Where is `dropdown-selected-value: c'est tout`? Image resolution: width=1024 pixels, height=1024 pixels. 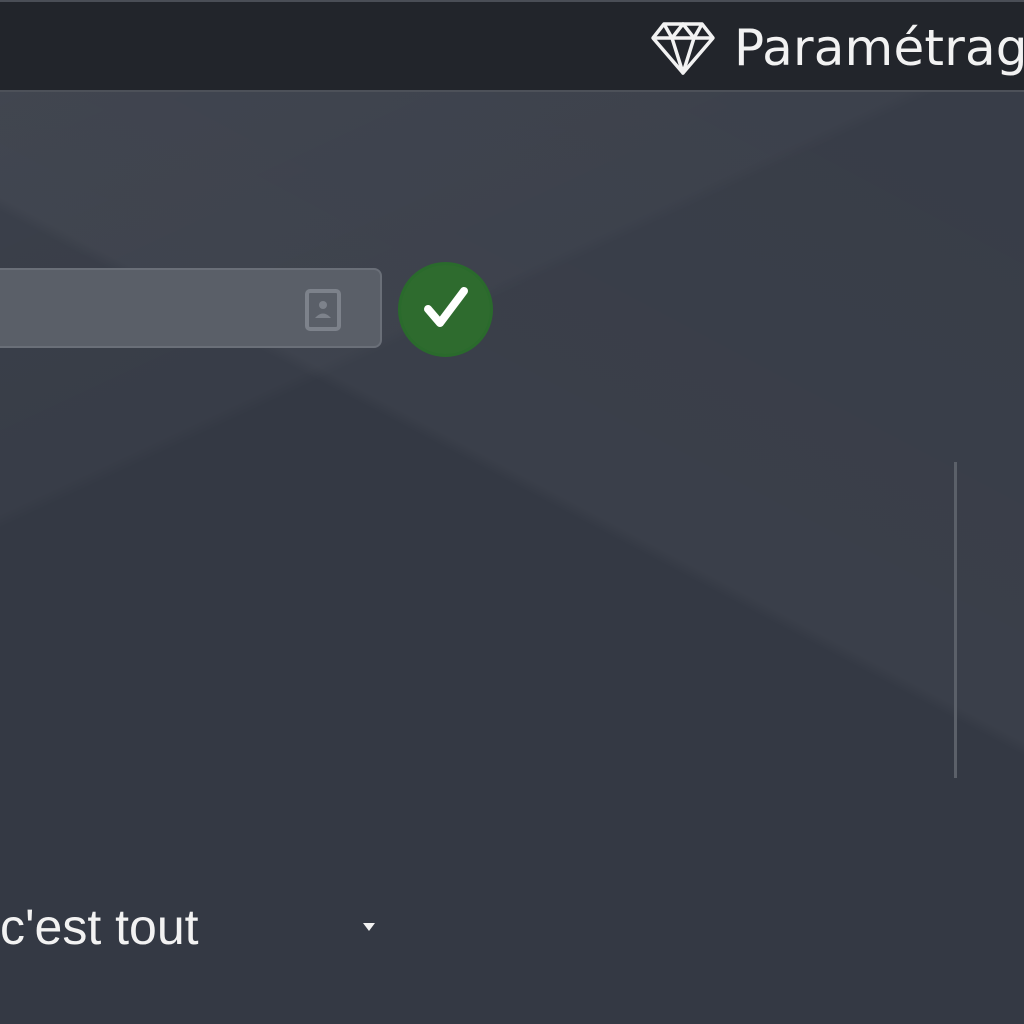 dropdown-selected-value: c'est tout is located at coordinates (99, 927).